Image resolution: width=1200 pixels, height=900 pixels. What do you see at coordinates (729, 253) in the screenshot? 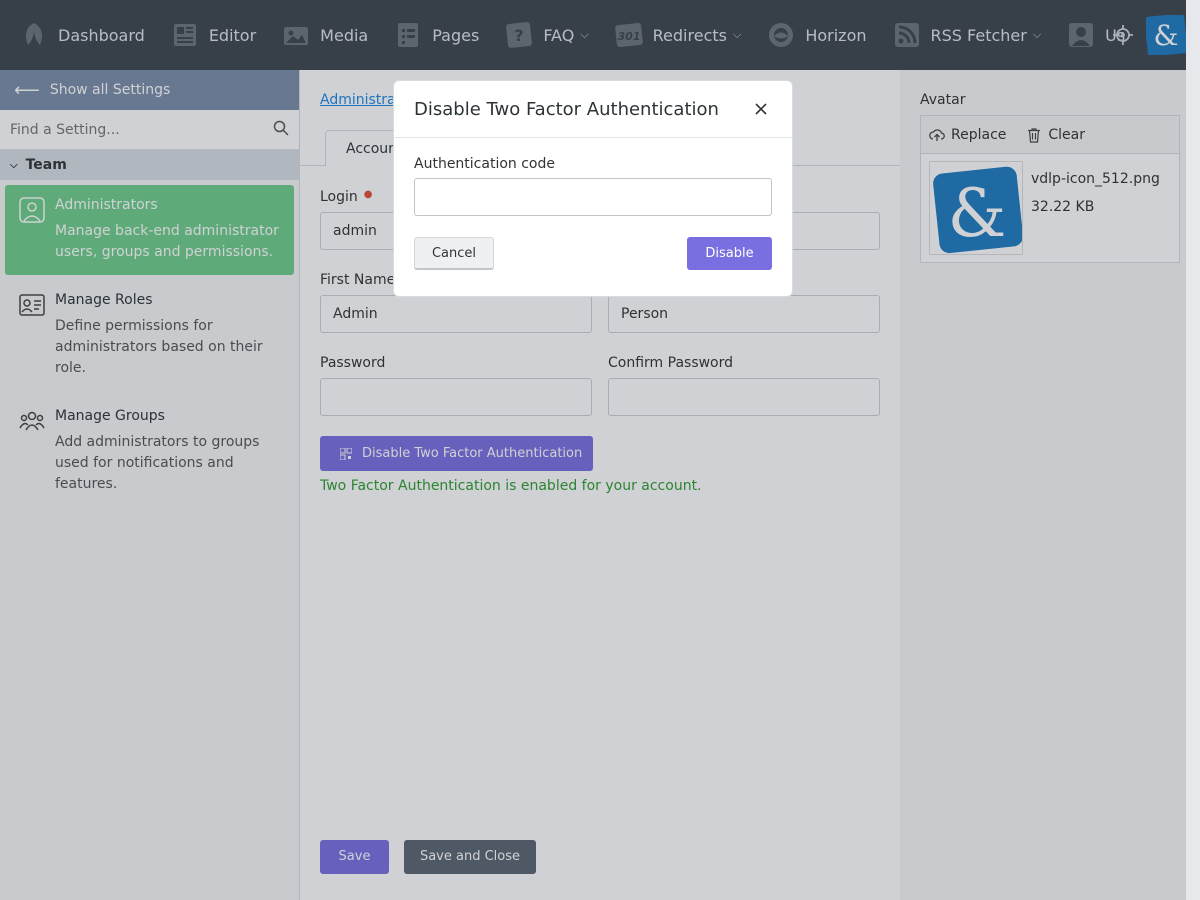
I see `disable-button: Disable` at bounding box center [729, 253].